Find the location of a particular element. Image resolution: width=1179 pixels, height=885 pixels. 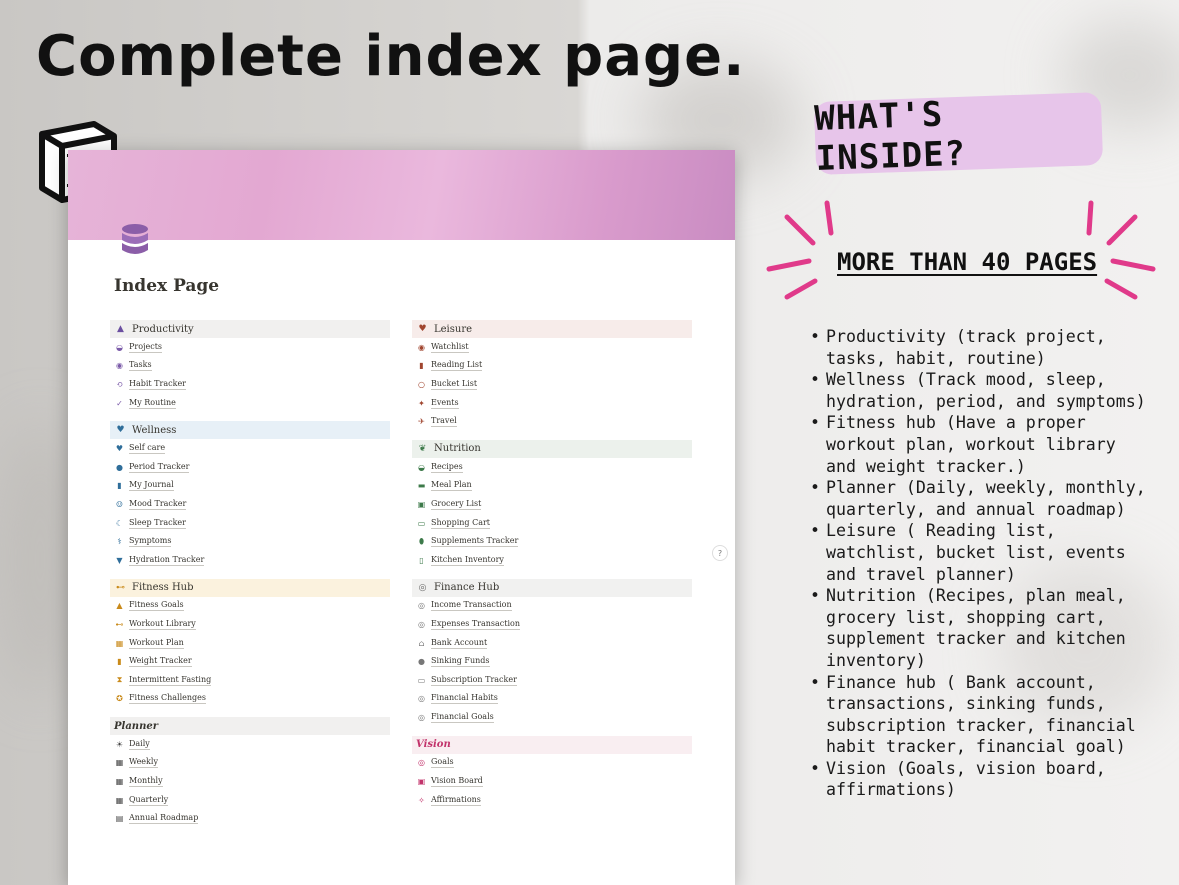

cup-icon: ▼ is located at coordinates (119, 560).